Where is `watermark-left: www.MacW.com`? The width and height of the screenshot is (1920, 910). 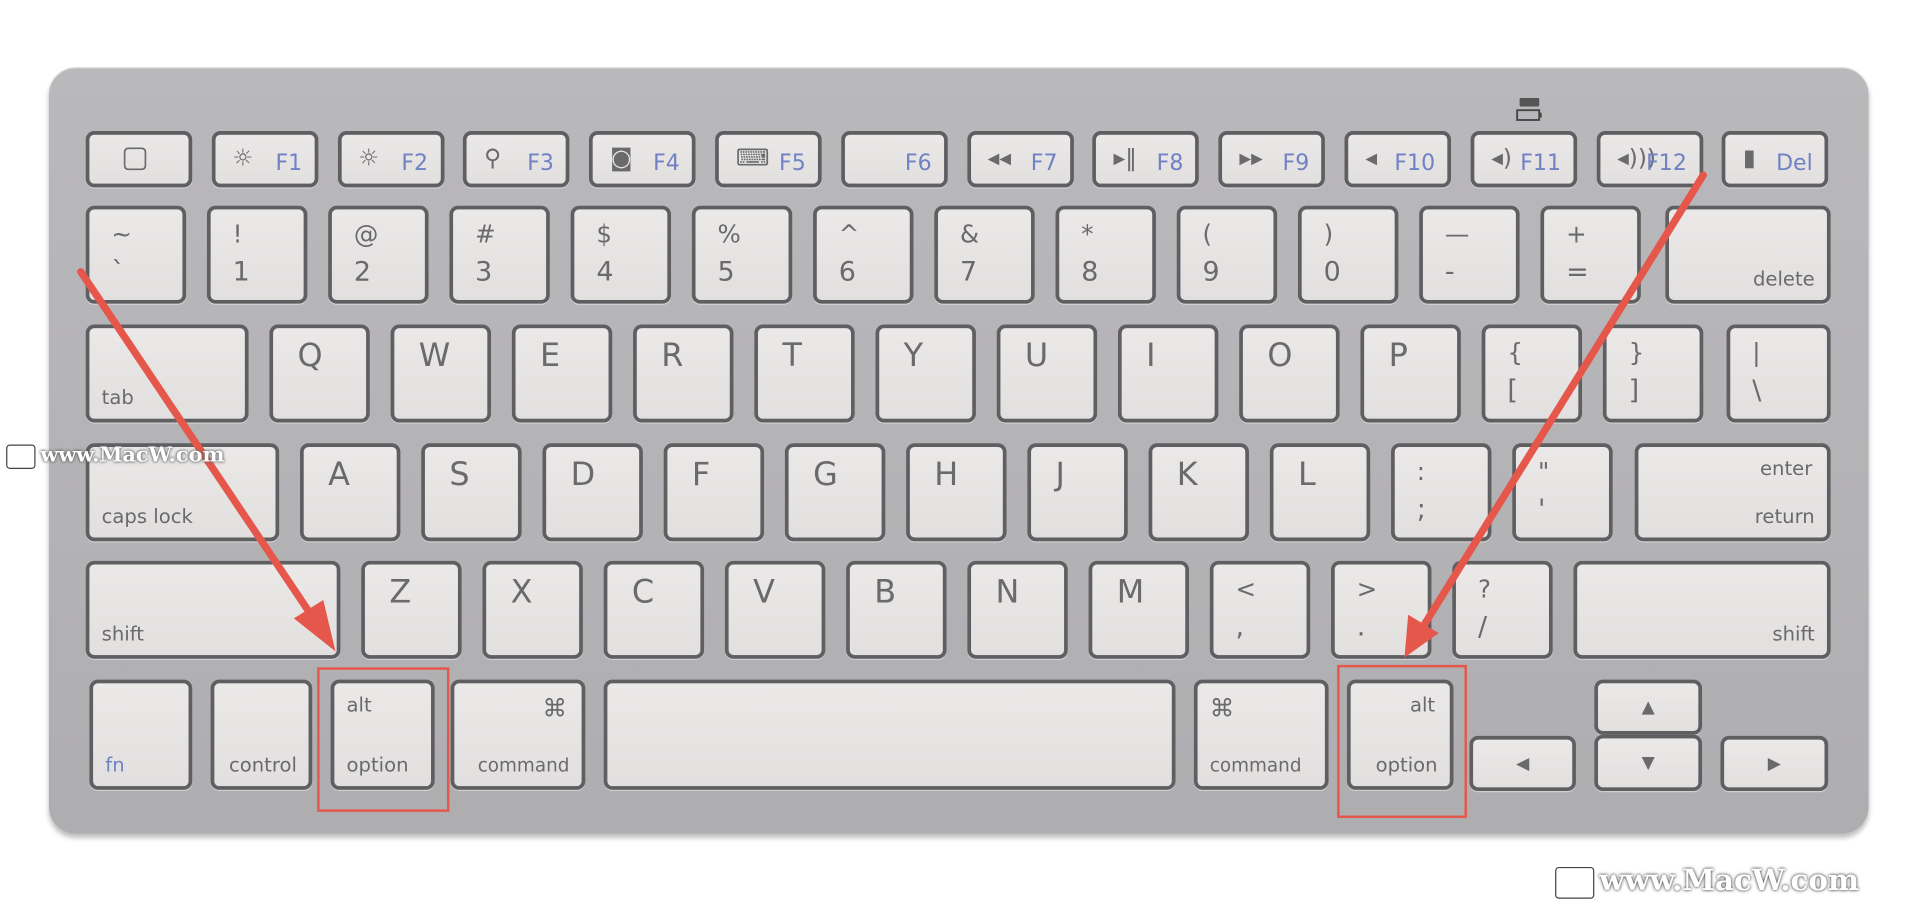
watermark-left: www.MacW.com is located at coordinates (115, 456).